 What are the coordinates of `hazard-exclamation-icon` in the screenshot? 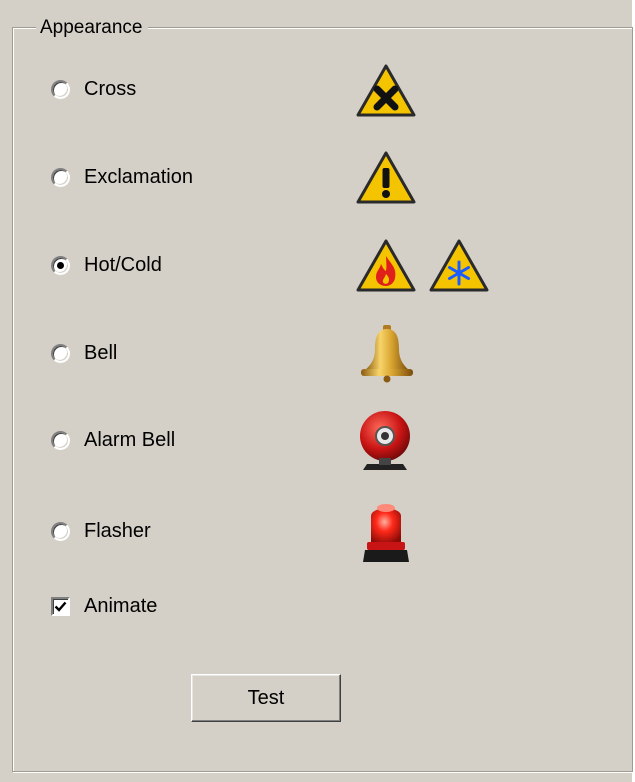 It's located at (386, 181).